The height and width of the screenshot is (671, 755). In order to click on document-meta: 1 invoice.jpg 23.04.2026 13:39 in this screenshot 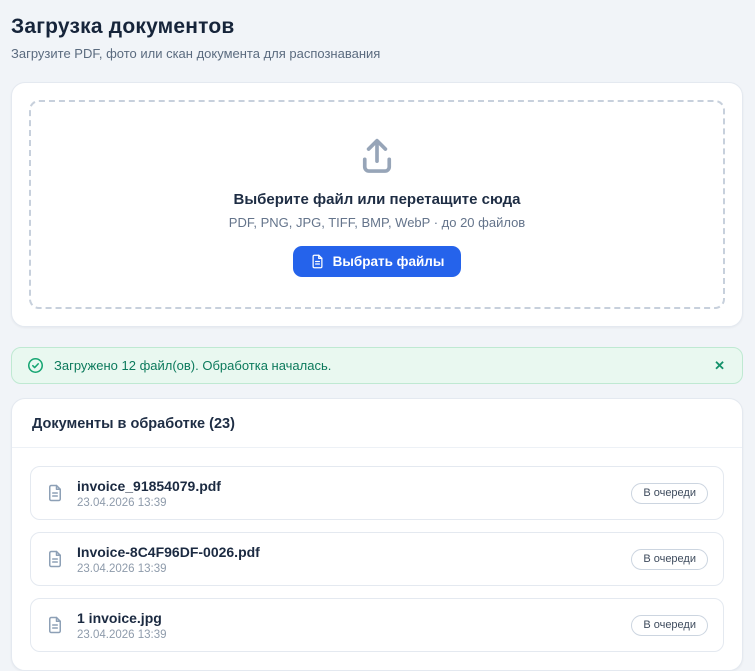, I will do `click(122, 625)`.